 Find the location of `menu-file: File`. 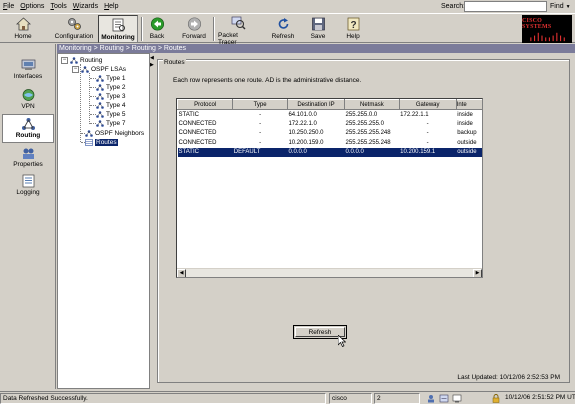

menu-file: File is located at coordinates (8, 6).